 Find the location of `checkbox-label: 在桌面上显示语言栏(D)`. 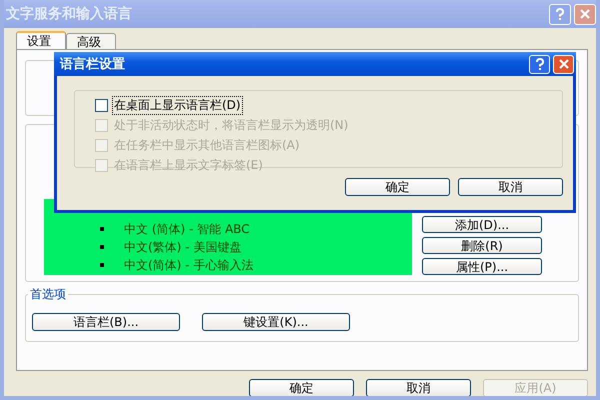

checkbox-label: 在桌面上显示语言栏(D) is located at coordinates (177, 105).